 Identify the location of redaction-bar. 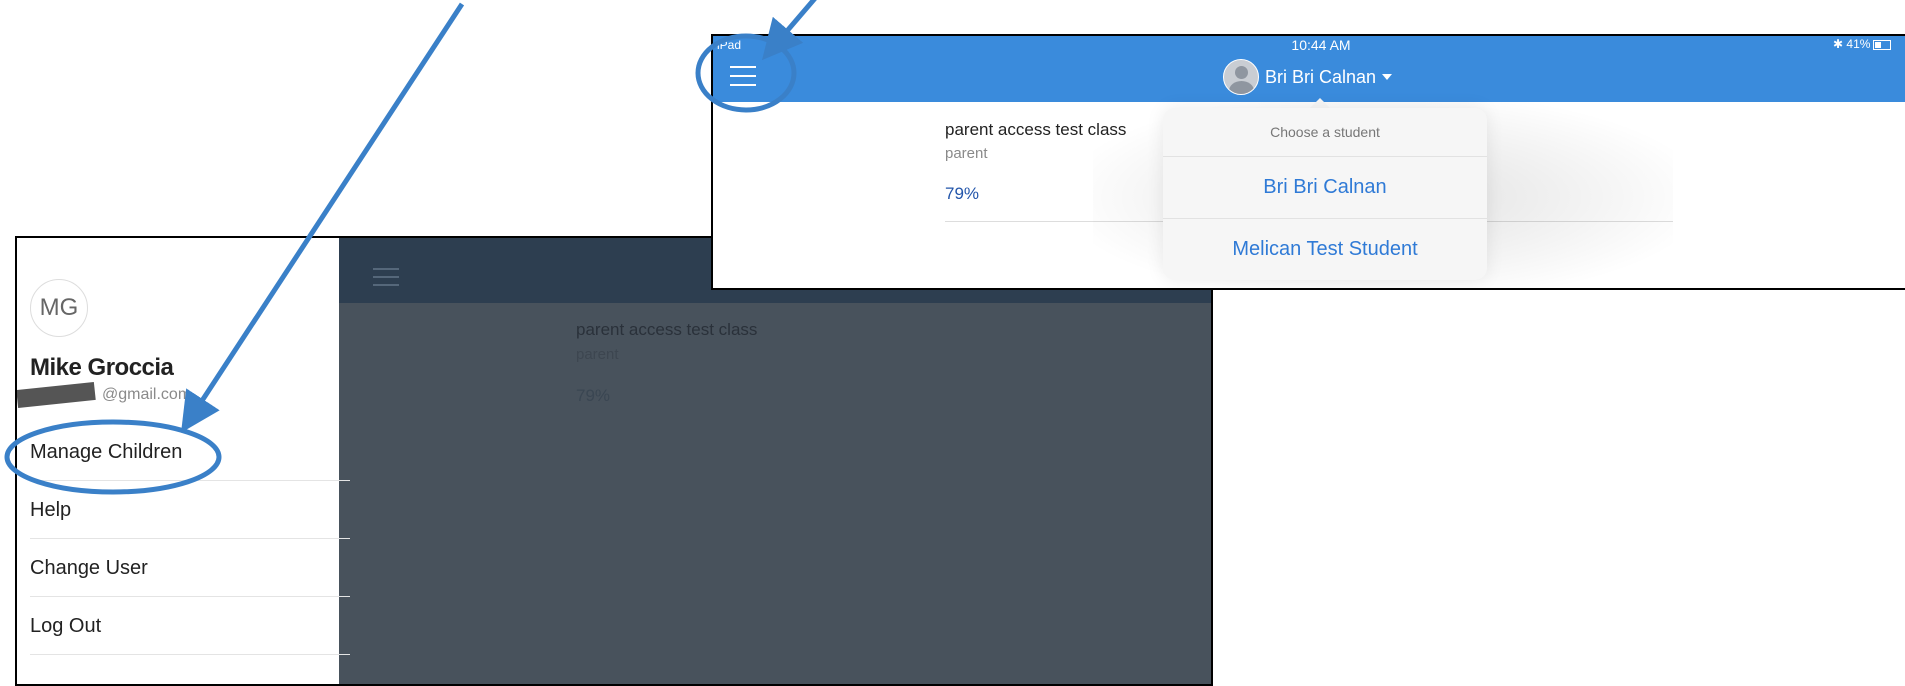
(56, 395).